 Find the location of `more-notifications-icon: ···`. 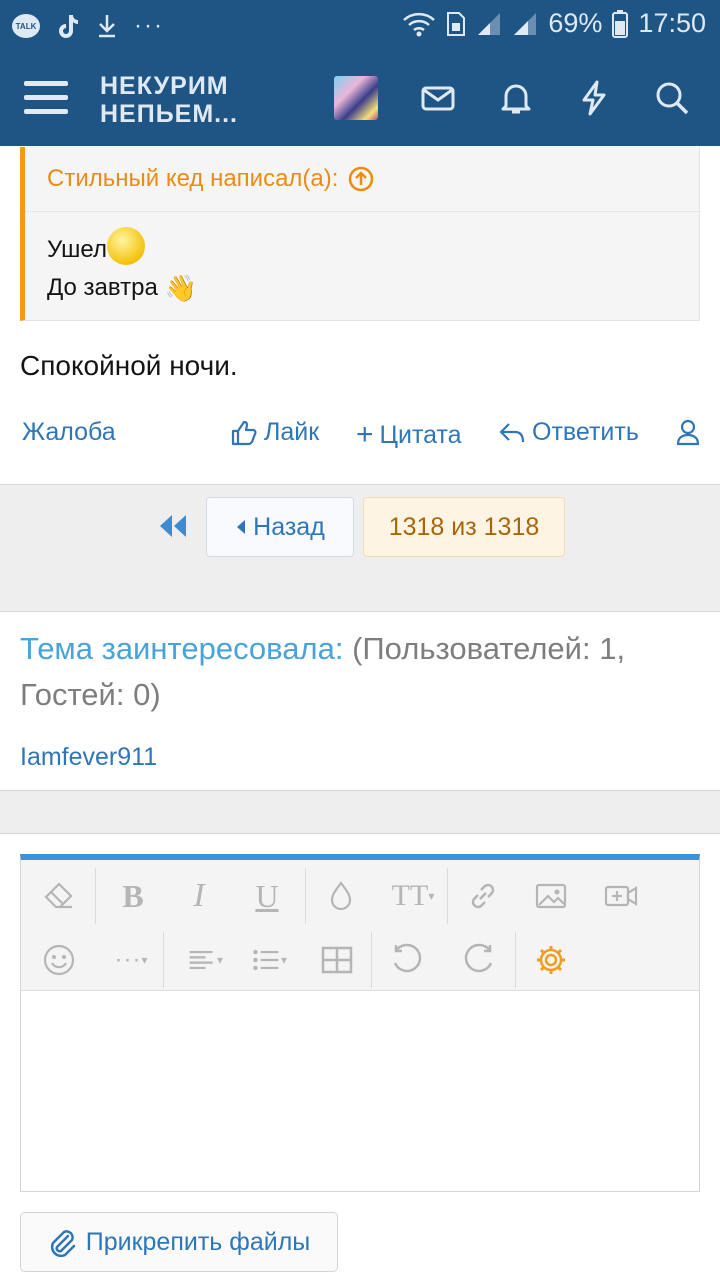

more-notifications-icon: ··· is located at coordinates (149, 25).